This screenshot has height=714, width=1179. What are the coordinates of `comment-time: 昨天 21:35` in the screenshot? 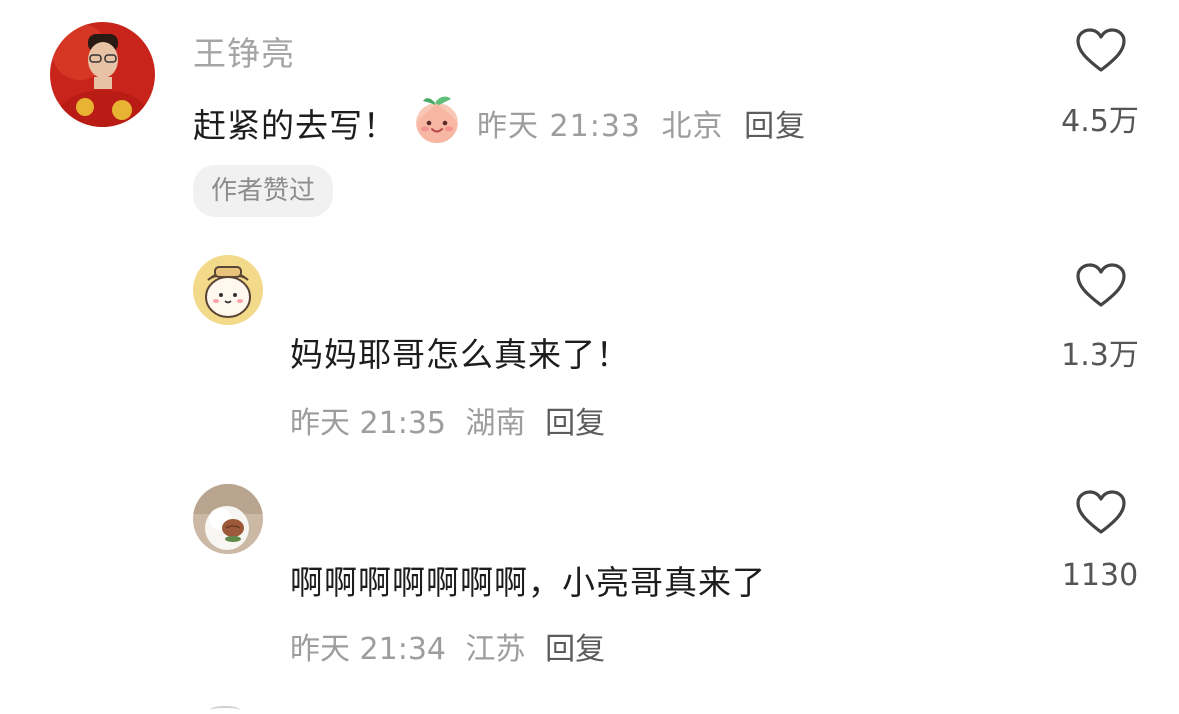 It's located at (368, 423).